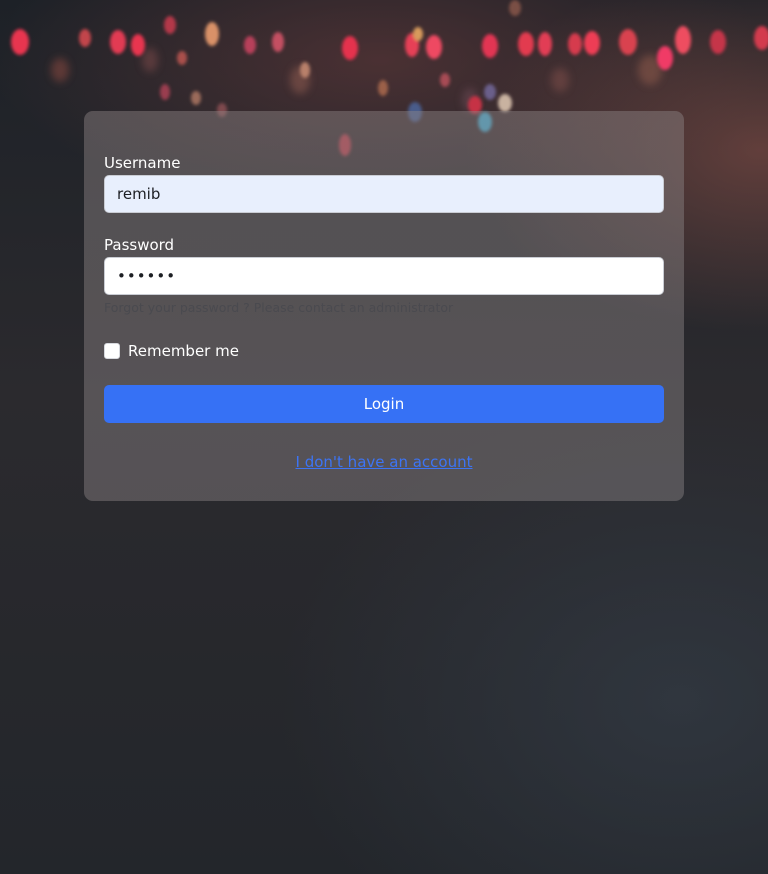 The image size is (768, 874). Describe the element at coordinates (112, 351) in the screenshot. I see `remember-me-checkbox` at that location.